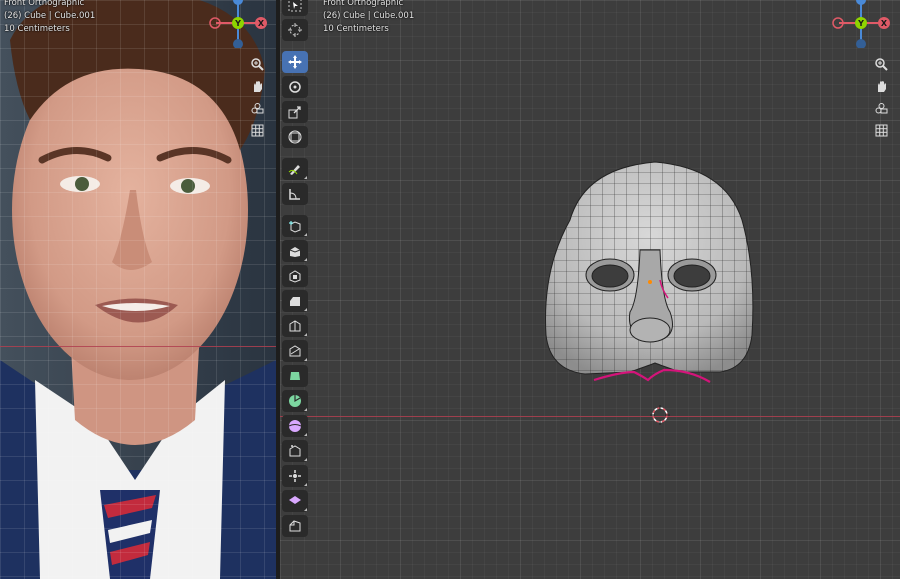 This screenshot has width=900, height=579. Describe the element at coordinates (295, 476) in the screenshot. I see `shrink-fatten-icon` at that location.